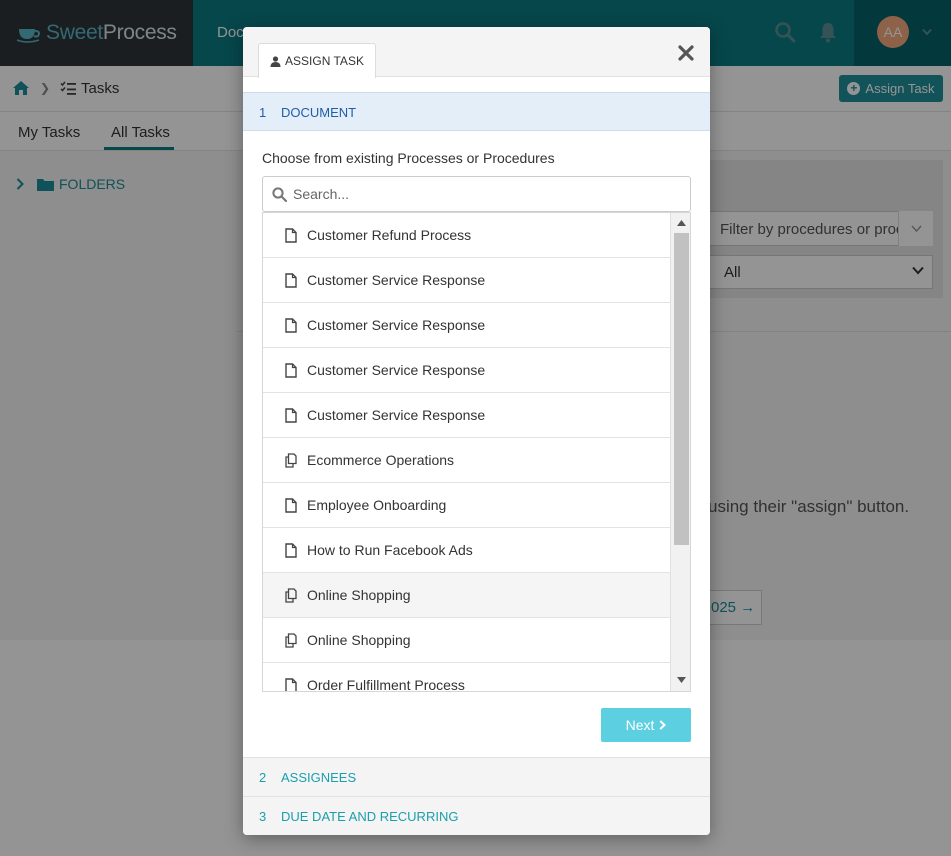 This screenshot has width=951, height=856. Describe the element at coordinates (319, 112) in the screenshot. I see `step-label: DOCUMENT` at that location.